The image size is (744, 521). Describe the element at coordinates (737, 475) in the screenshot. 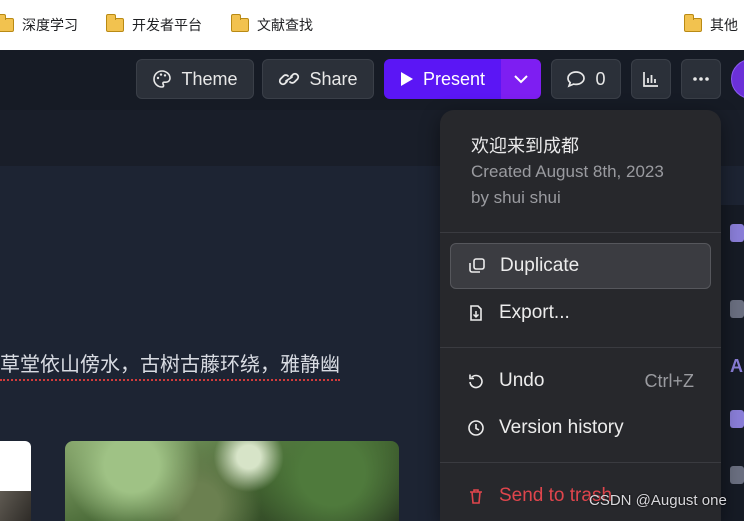

I see `layout-icon` at that location.